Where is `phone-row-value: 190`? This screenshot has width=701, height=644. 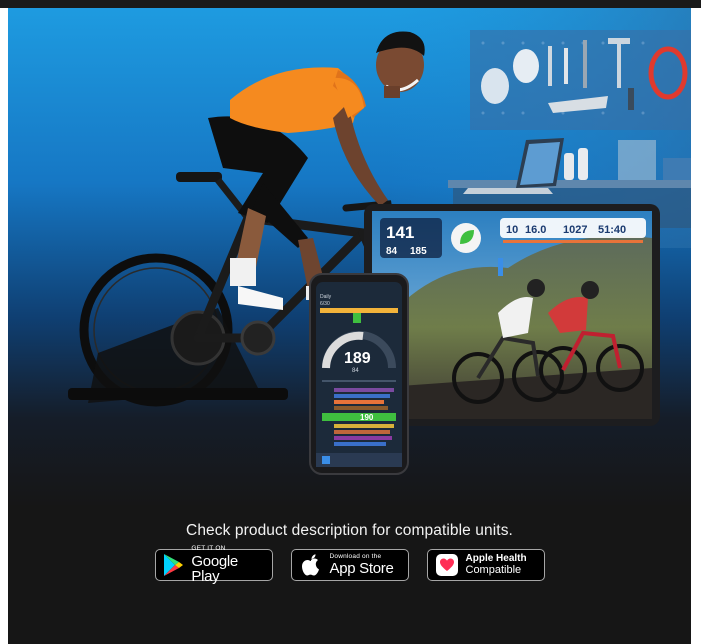 phone-row-value: 190 is located at coordinates (367, 417).